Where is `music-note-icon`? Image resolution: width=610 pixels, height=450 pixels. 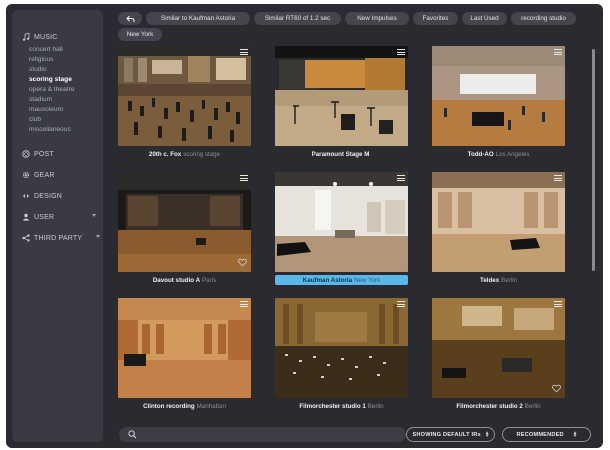 music-note-icon is located at coordinates (26, 37).